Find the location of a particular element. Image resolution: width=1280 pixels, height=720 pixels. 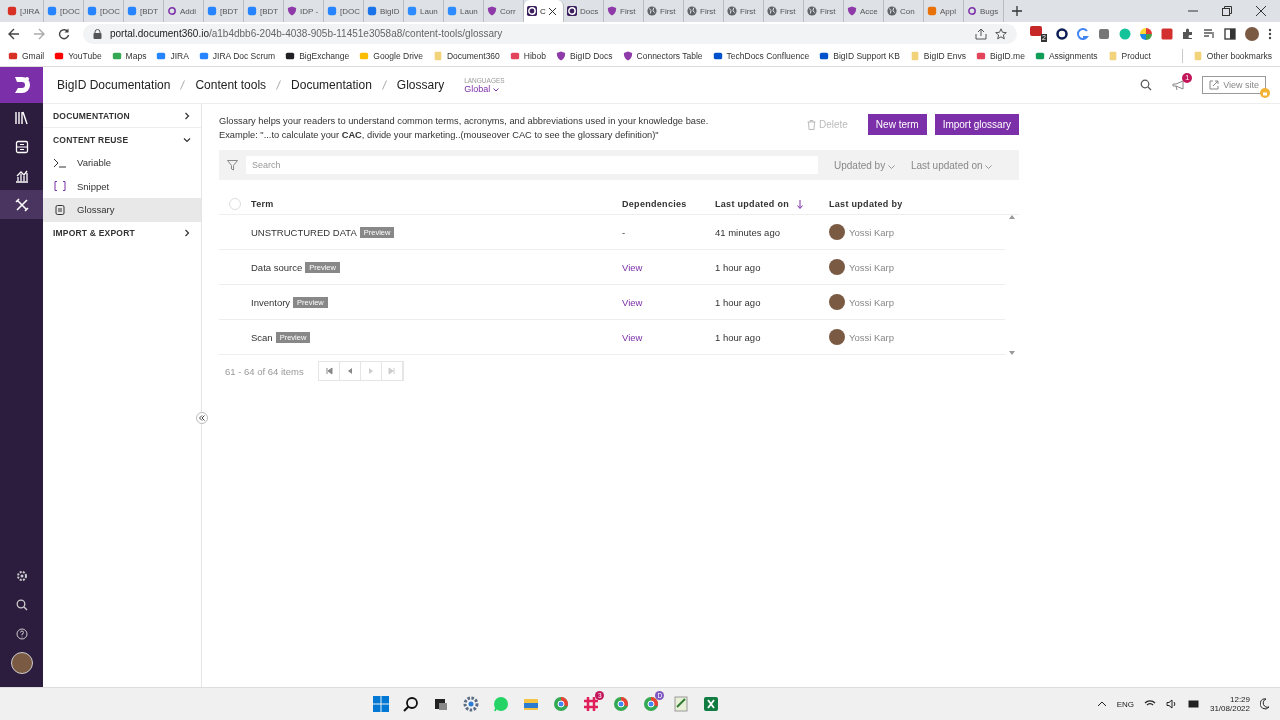

task-view-icon is located at coordinates (441, 704).